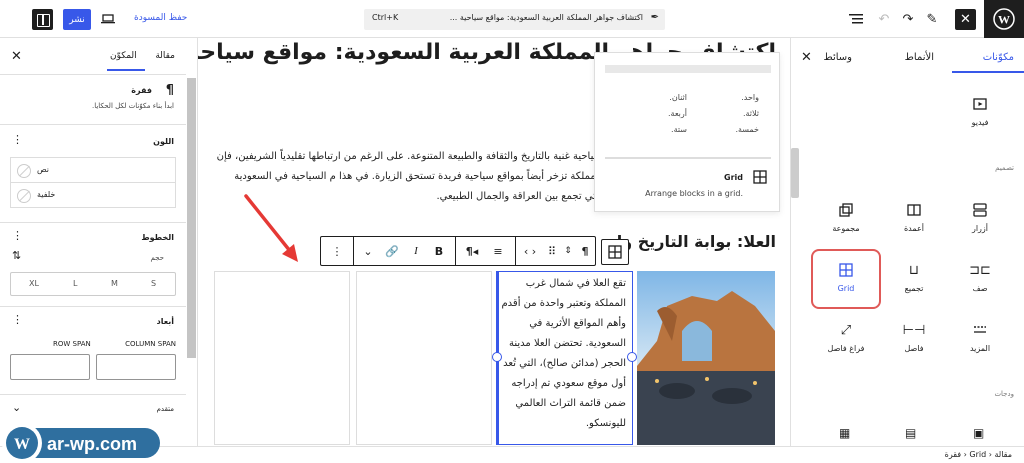 The image size is (1024, 463). Describe the element at coordinates (844, 433) in the screenshot. I see `widget-grid-icon: ▦` at that location.